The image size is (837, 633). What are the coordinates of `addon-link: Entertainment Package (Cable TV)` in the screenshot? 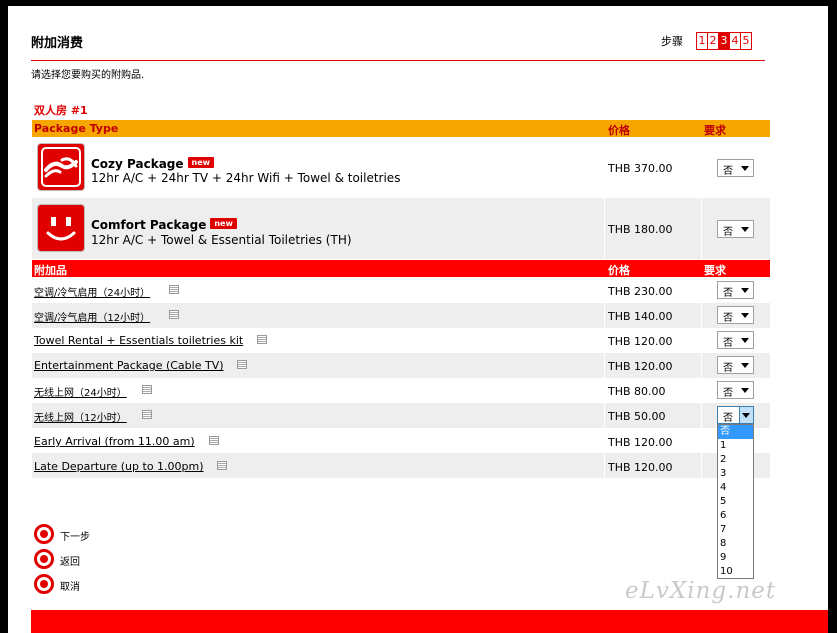 It's located at (129, 365).